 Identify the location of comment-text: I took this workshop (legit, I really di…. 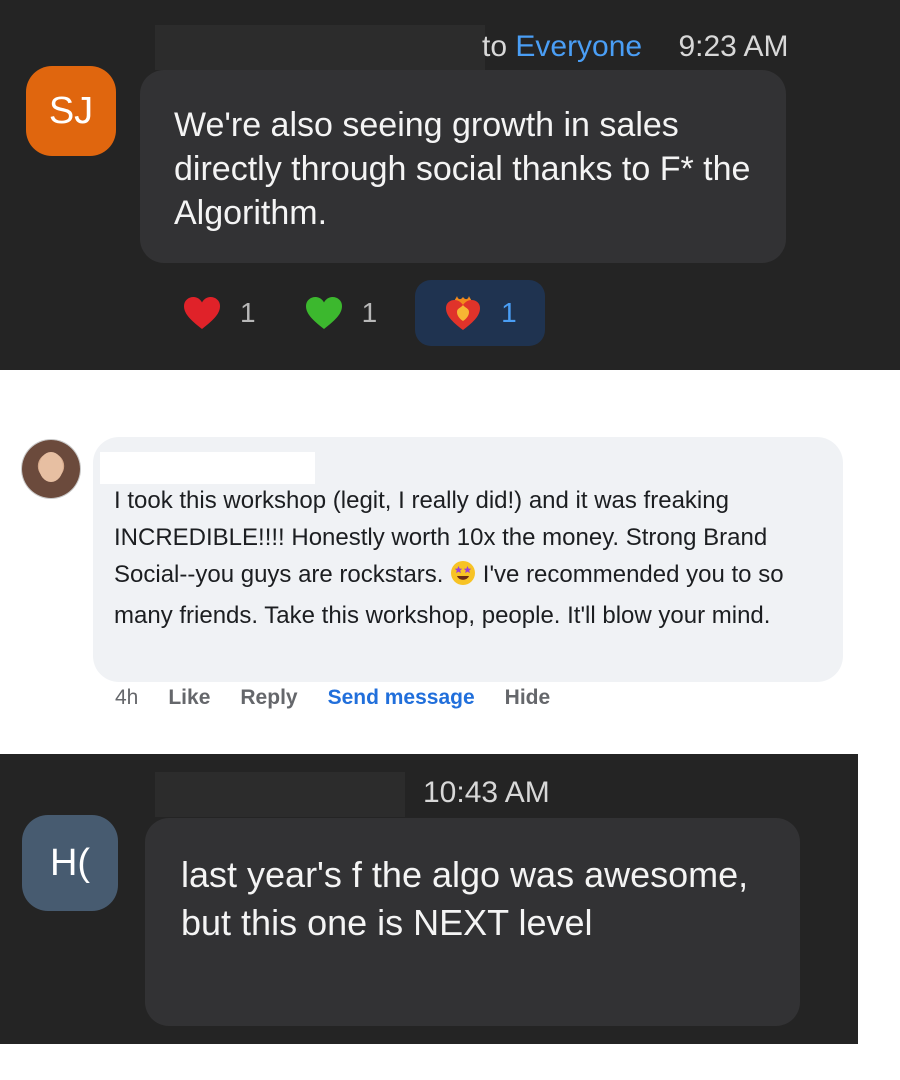
(469, 558).